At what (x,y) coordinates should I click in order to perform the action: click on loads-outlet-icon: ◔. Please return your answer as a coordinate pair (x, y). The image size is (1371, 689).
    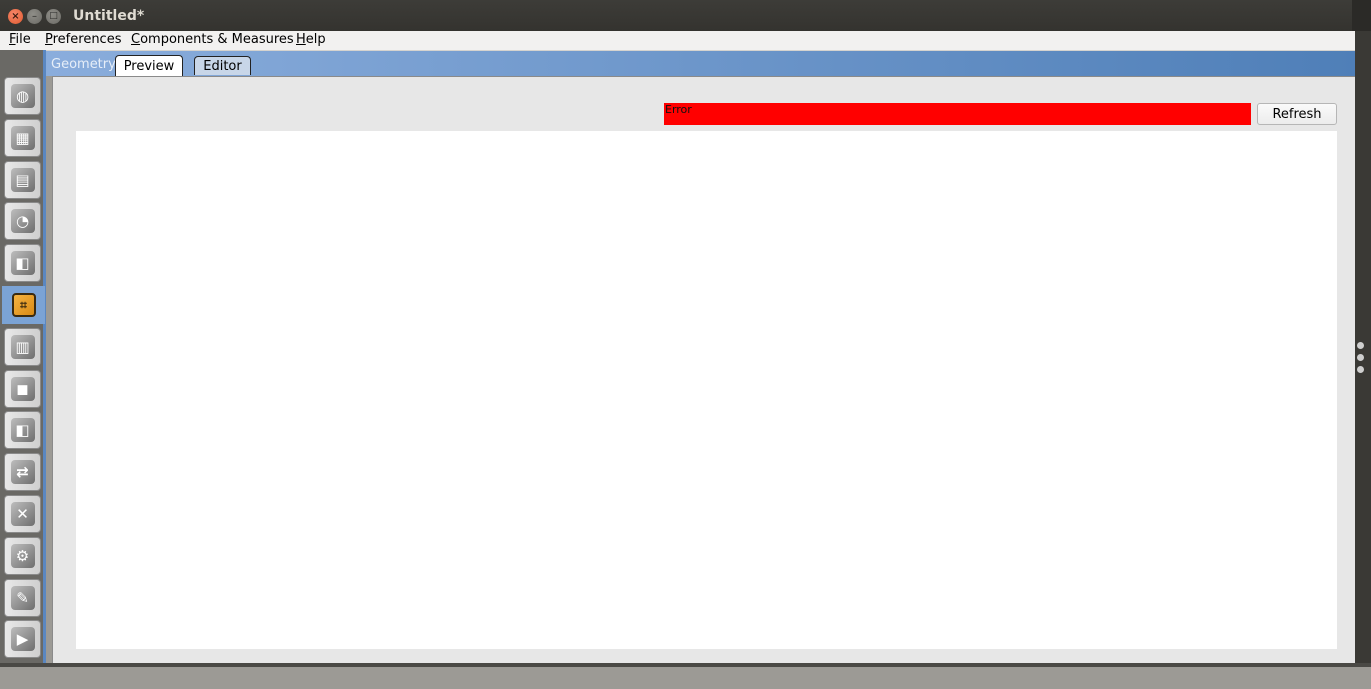
    Looking at the image, I should click on (22, 221).